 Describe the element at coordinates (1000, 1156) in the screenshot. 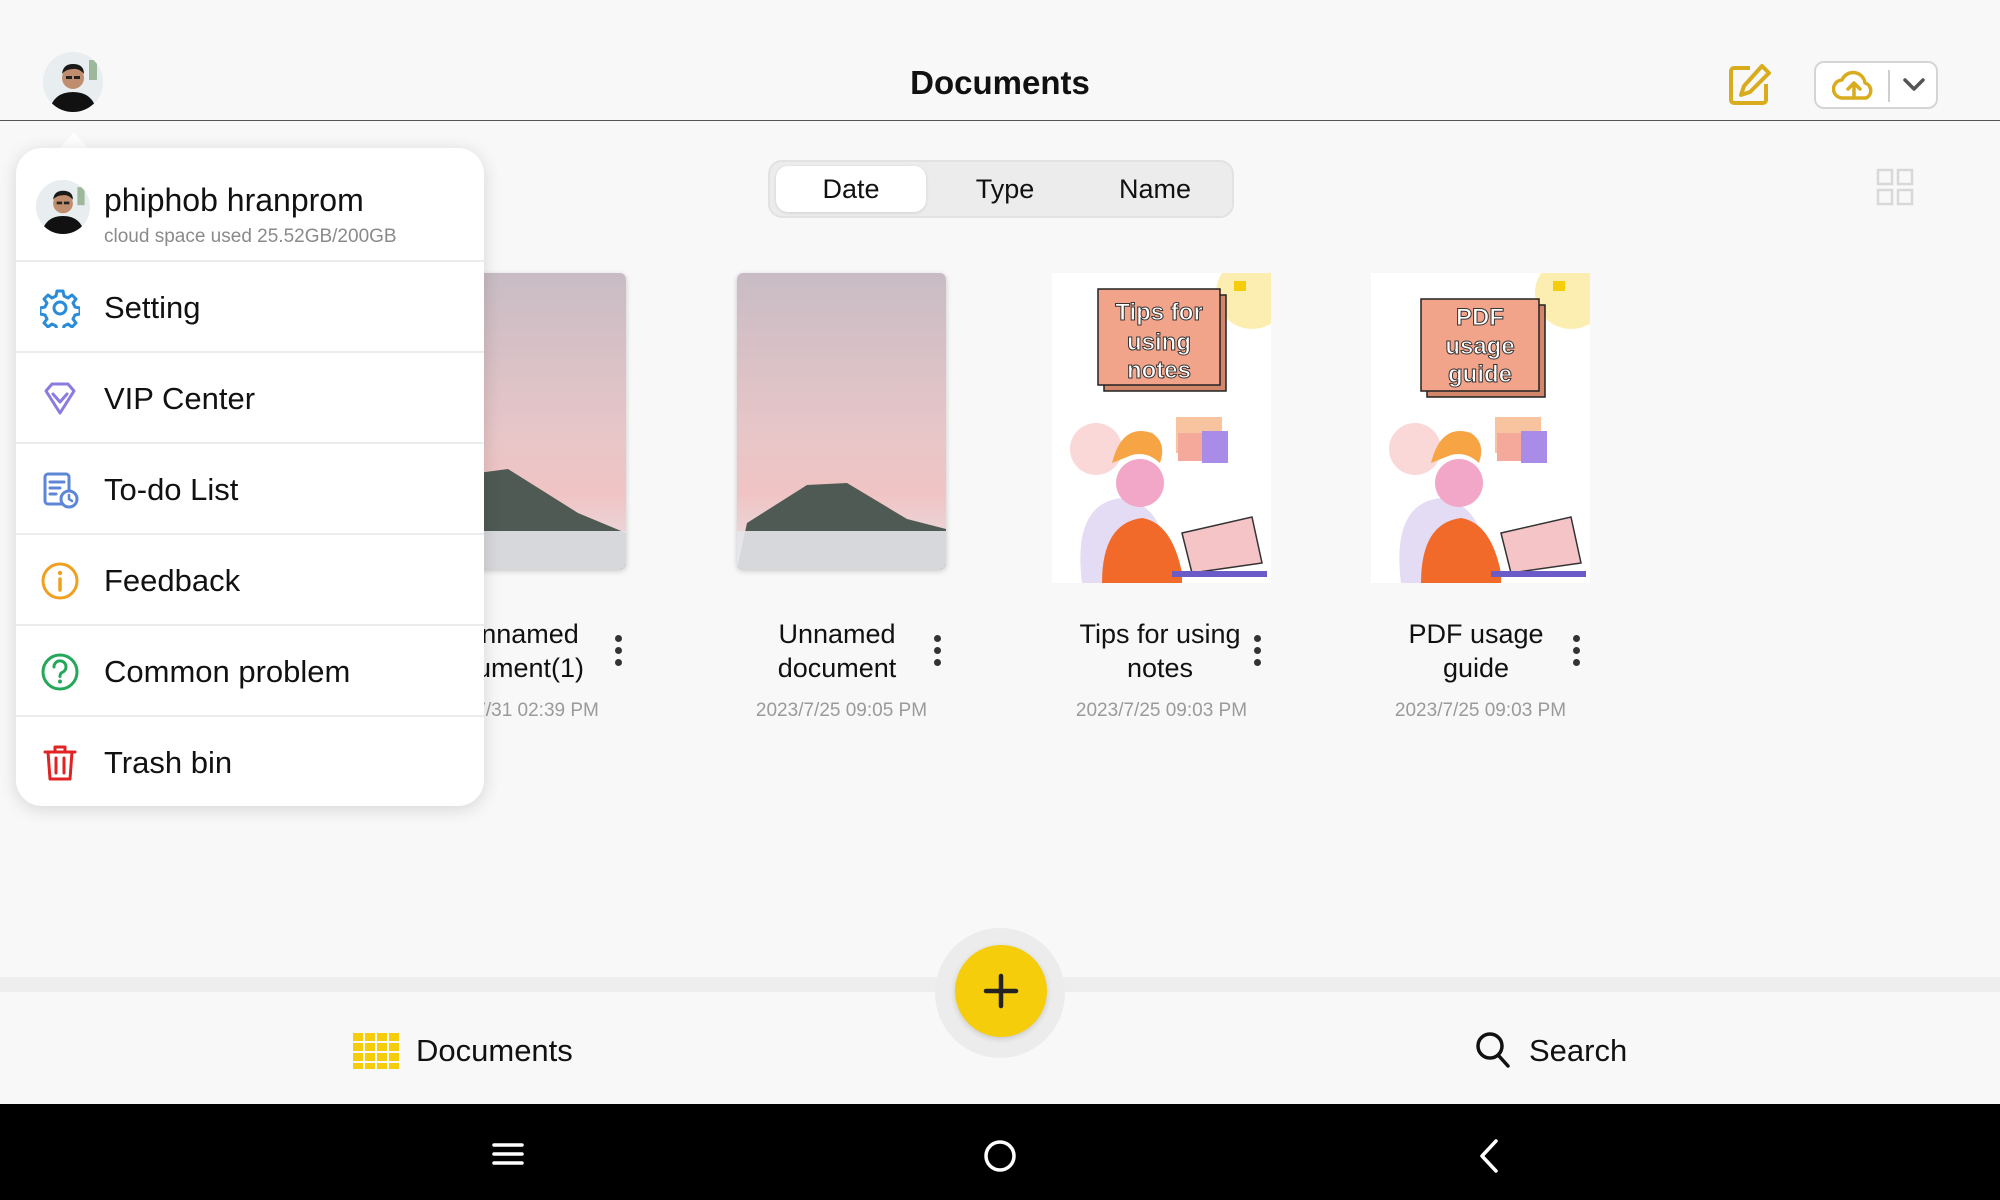

I see `home-icon` at that location.